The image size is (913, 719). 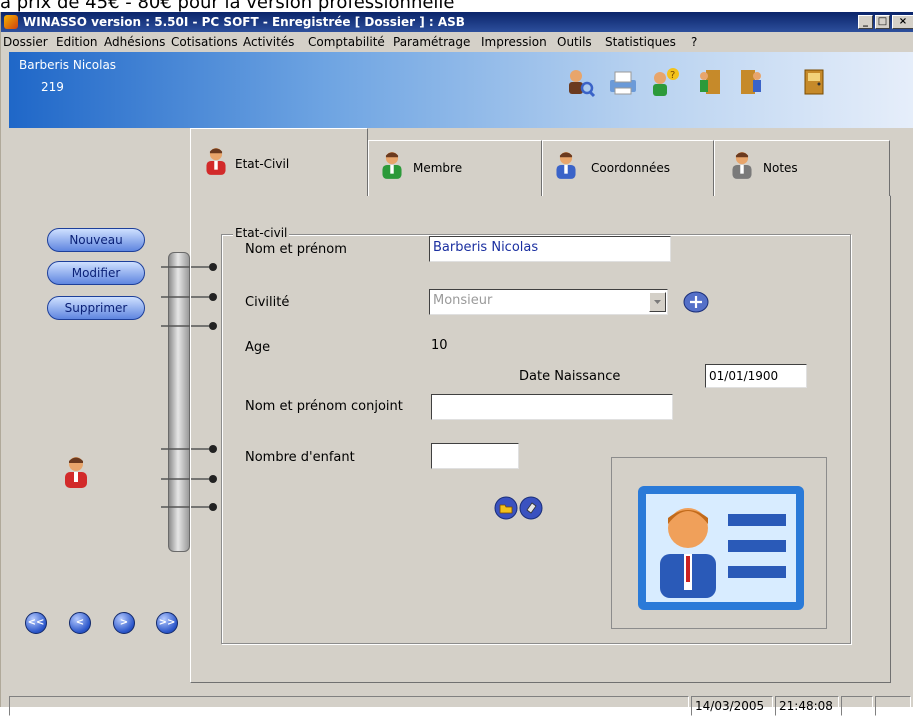 I want to click on tab-coordonnees: Coordonnées, so click(x=628, y=168).